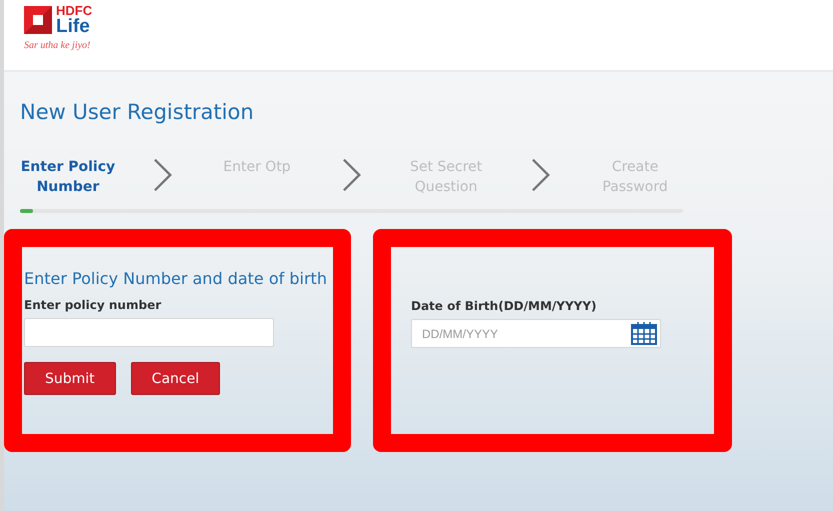 The height and width of the screenshot is (511, 833). What do you see at coordinates (176, 278) in the screenshot?
I see `panel-heading: Enter Policy Number and date of birth` at bounding box center [176, 278].